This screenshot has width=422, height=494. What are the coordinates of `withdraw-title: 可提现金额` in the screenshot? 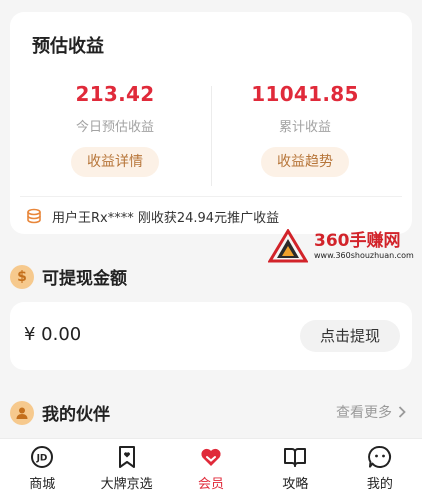 It's located at (84, 279).